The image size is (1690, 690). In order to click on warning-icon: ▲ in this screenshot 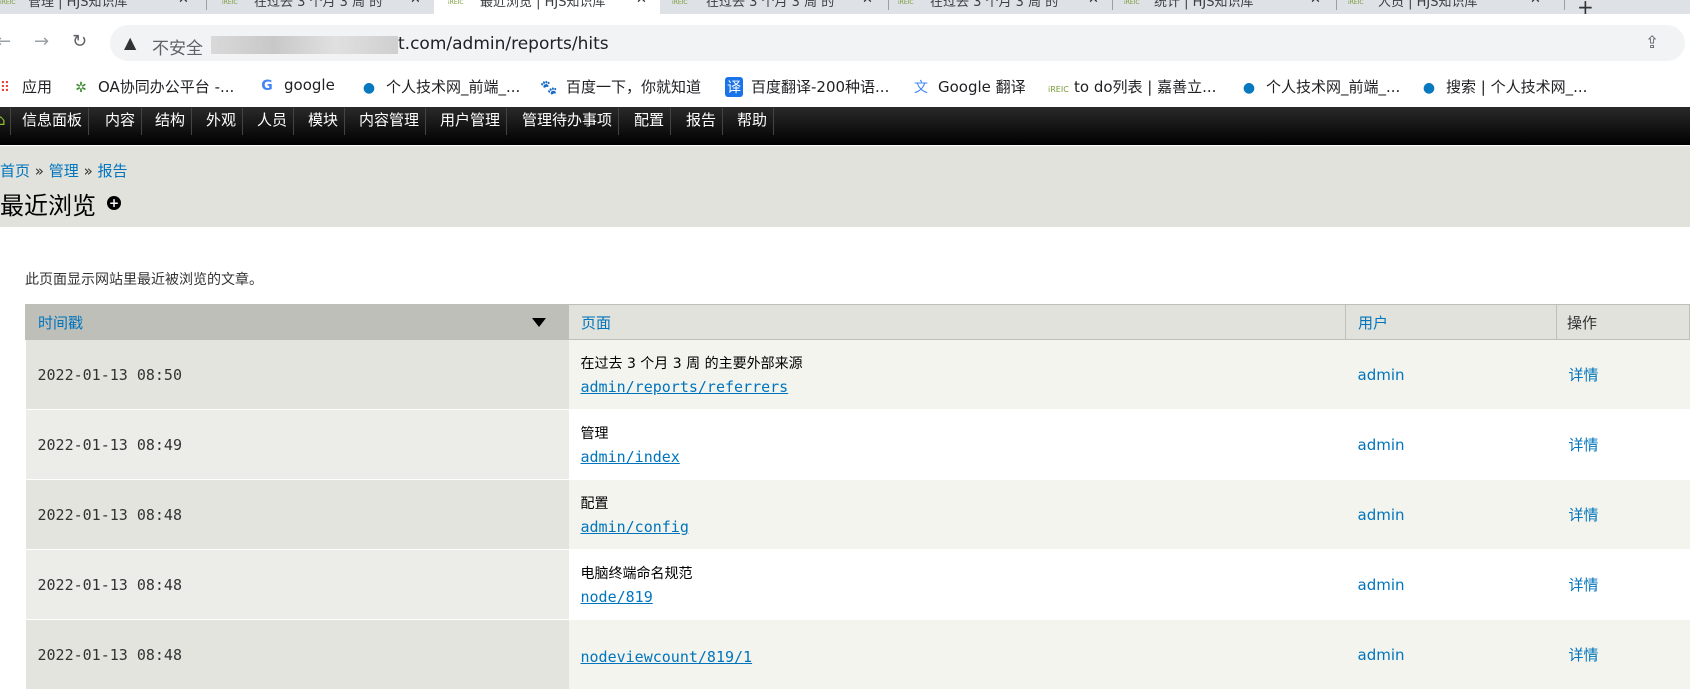, I will do `click(130, 42)`.